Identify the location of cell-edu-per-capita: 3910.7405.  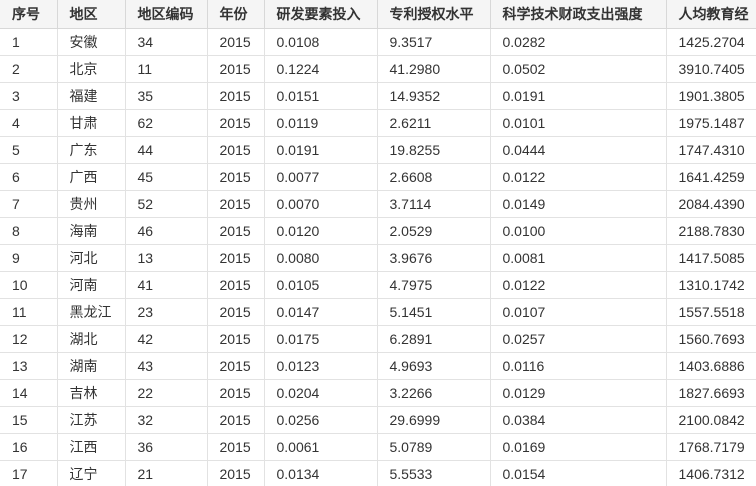
(711, 69).